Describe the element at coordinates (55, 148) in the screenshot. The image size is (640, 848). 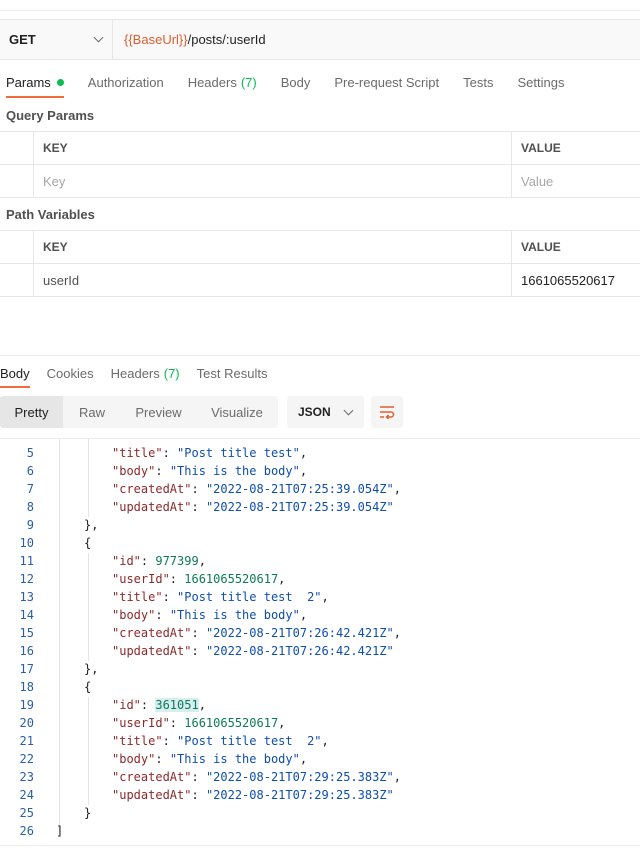
I see `key-column-header: KEY` at that location.